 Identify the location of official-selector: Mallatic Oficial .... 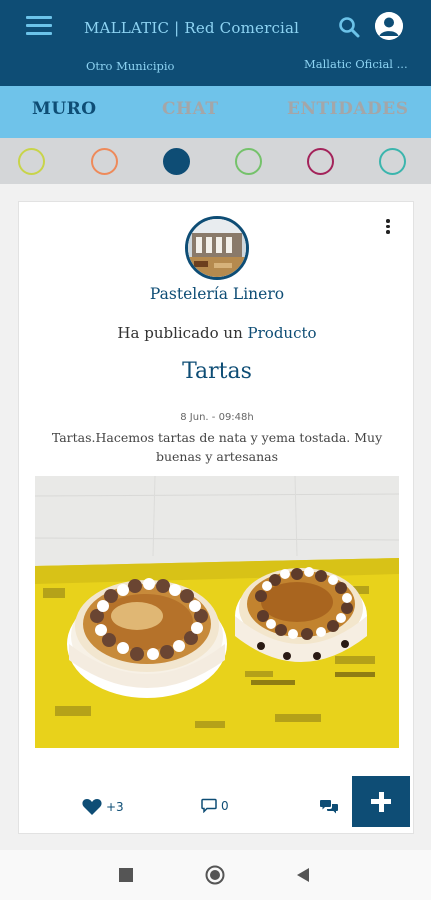
(360, 64).